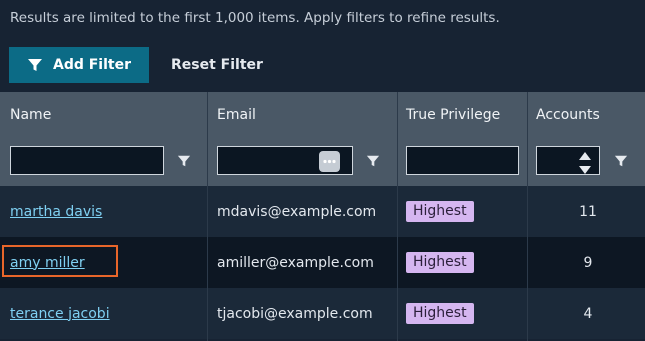 The image size is (645, 341). Describe the element at coordinates (87, 160) in the screenshot. I see `name-filter-input` at that location.